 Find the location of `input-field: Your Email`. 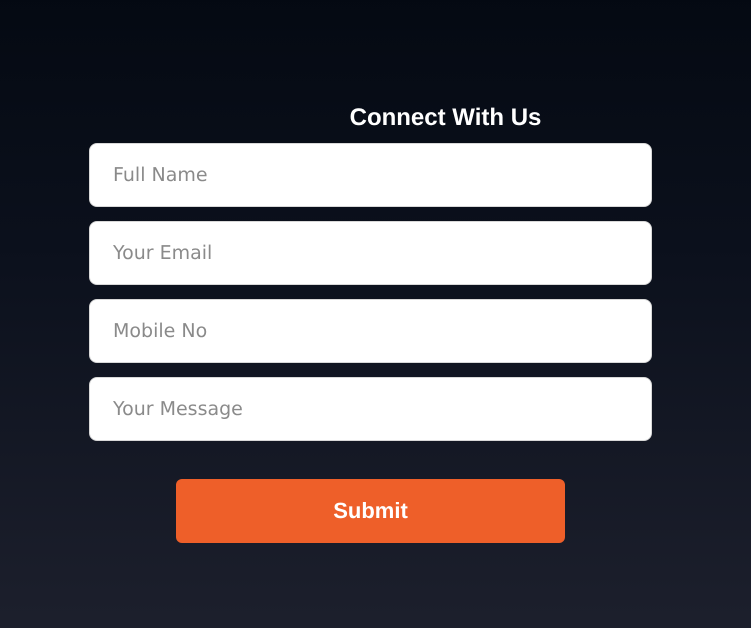

input-field: Your Email is located at coordinates (370, 253).